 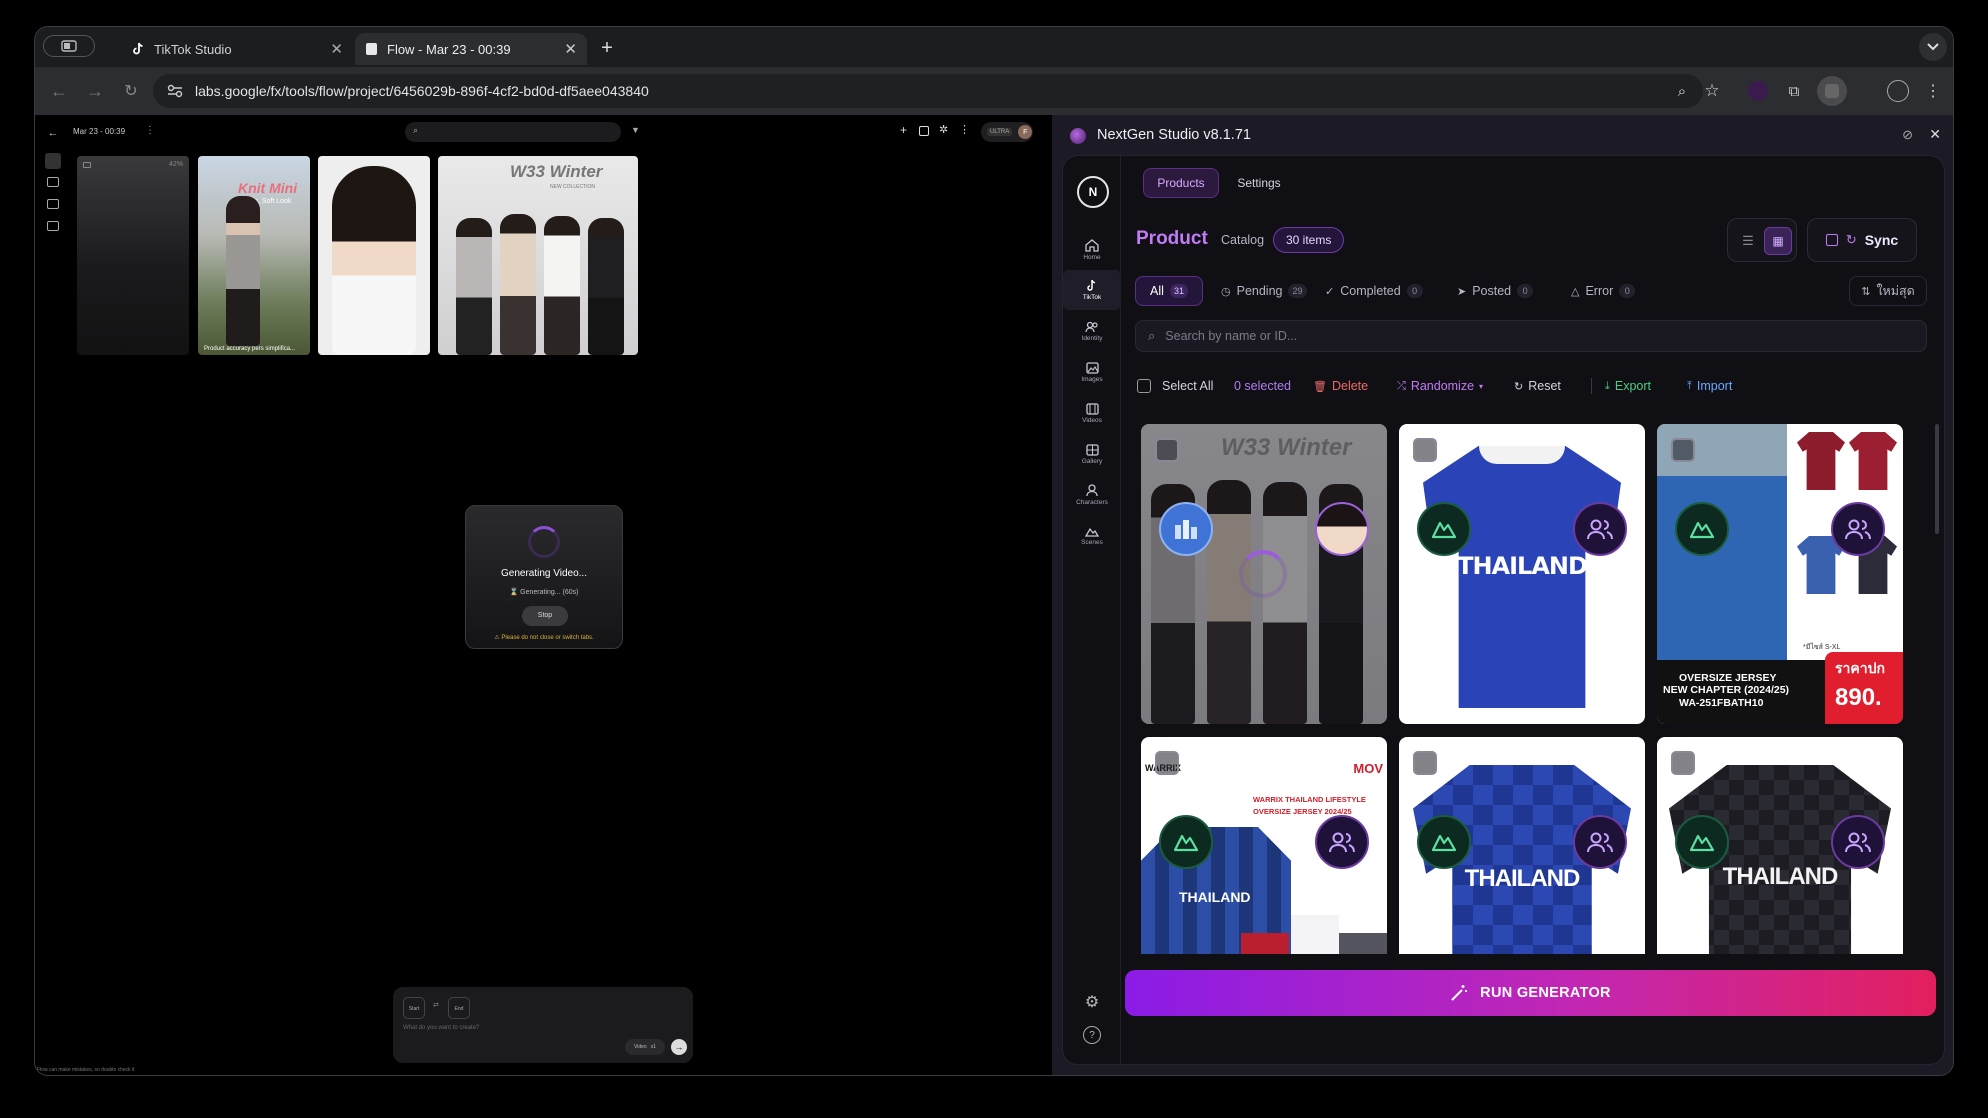 What do you see at coordinates (1092, 1035) in the screenshot?
I see `help-icon: ?` at bounding box center [1092, 1035].